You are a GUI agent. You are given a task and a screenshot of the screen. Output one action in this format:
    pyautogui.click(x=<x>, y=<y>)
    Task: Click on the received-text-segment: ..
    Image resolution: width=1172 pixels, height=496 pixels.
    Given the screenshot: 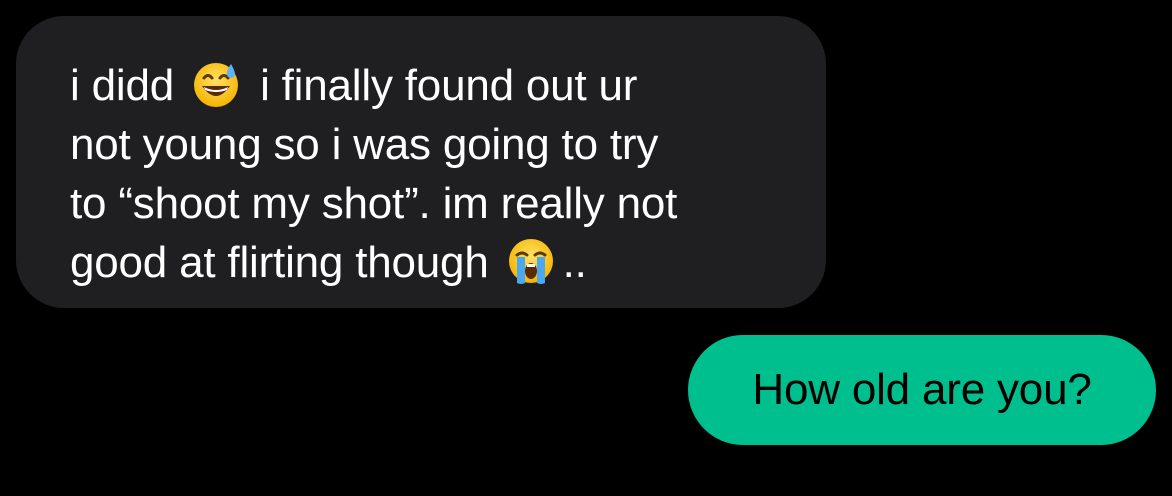 What is the action you would take?
    pyautogui.click(x=574, y=262)
    